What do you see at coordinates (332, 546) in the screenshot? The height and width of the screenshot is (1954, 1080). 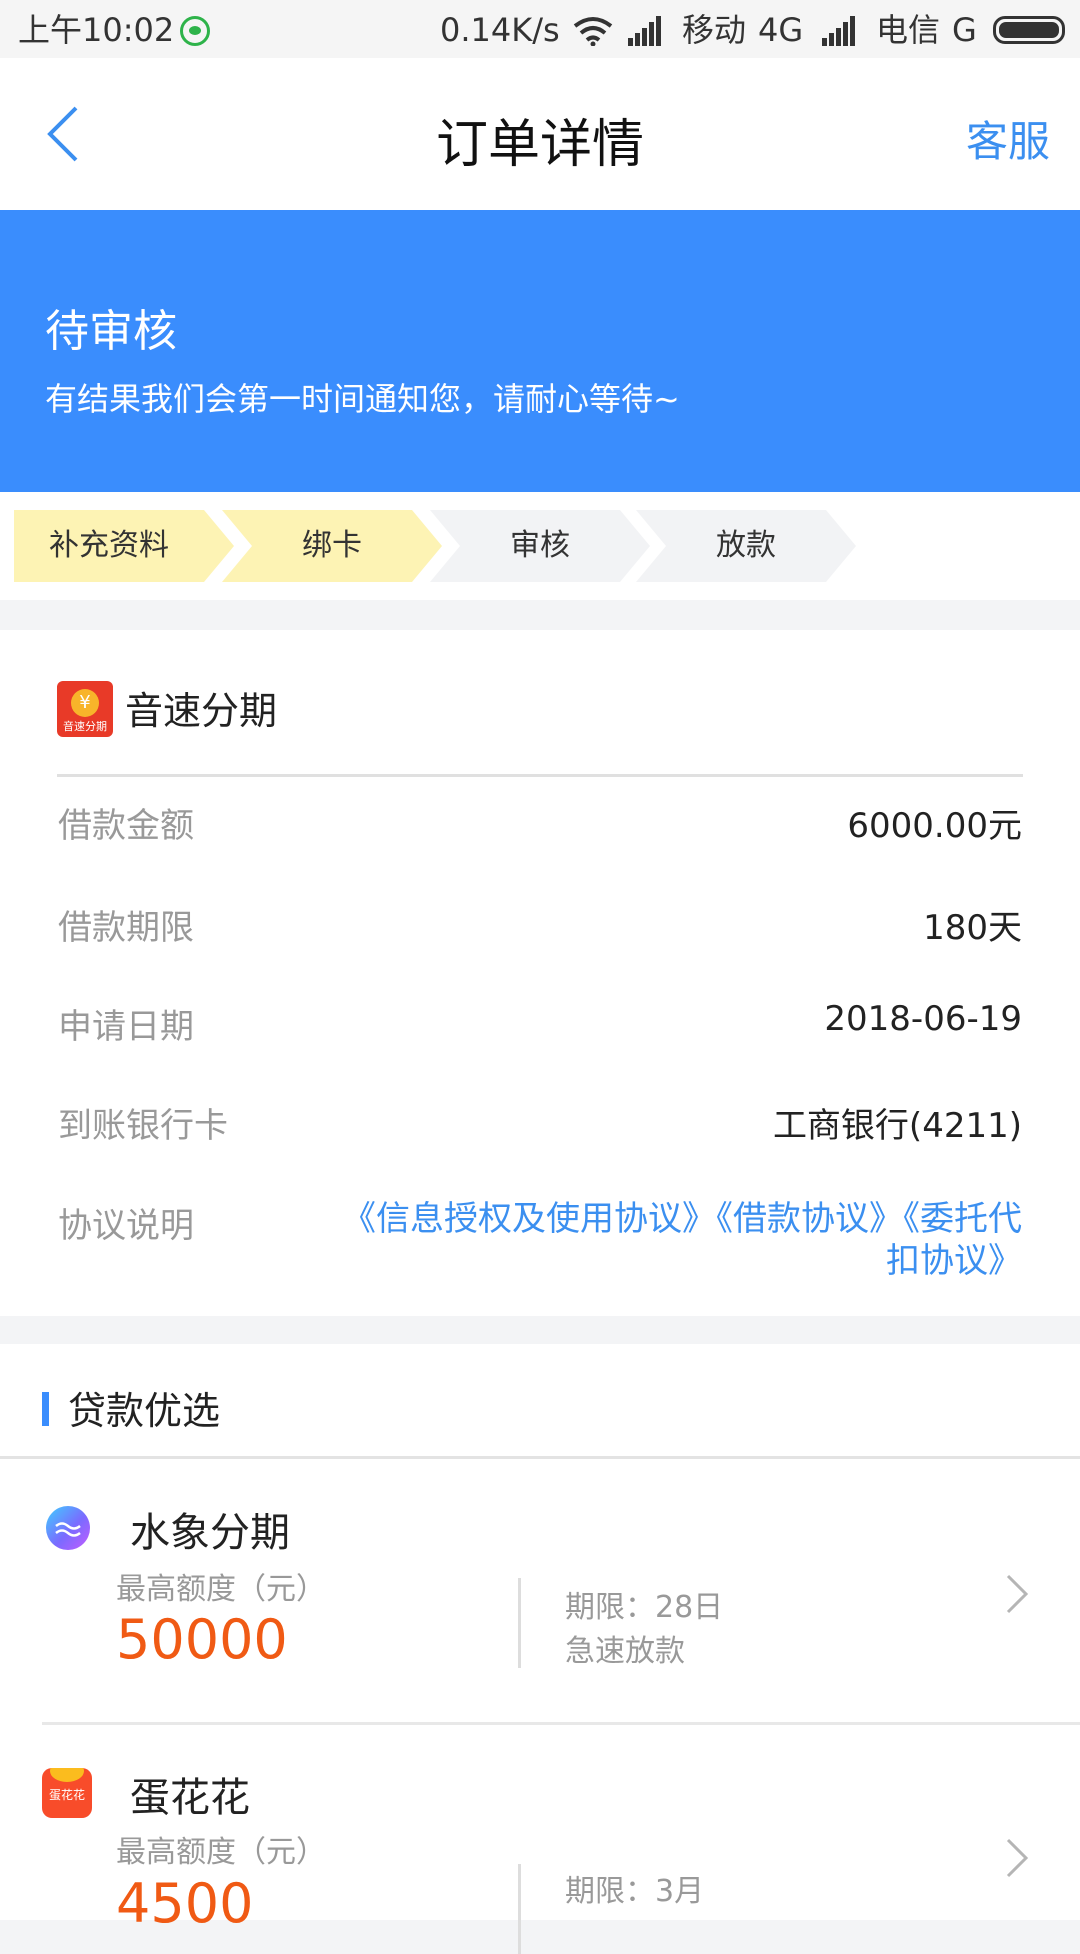 I see `step-bind-card: 绑卡` at bounding box center [332, 546].